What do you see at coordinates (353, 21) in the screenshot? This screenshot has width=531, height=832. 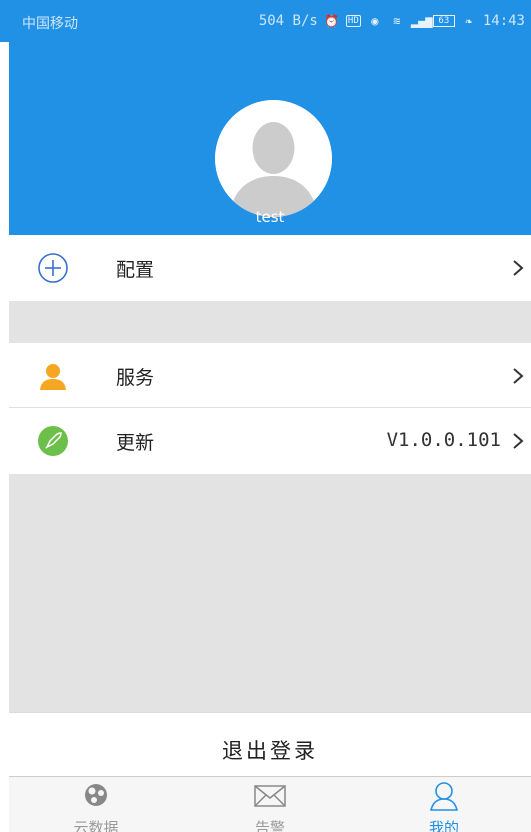 I see `hd-icon: HD` at bounding box center [353, 21].